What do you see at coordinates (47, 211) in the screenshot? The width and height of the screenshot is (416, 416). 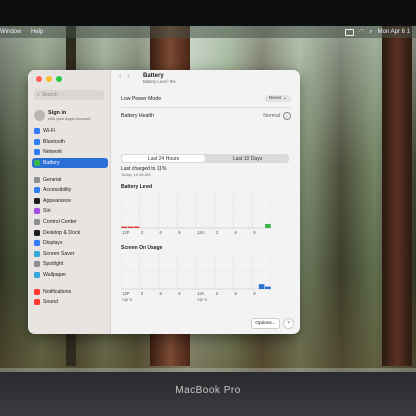 I see `sidebar-item-label: Siri` at bounding box center [47, 211].